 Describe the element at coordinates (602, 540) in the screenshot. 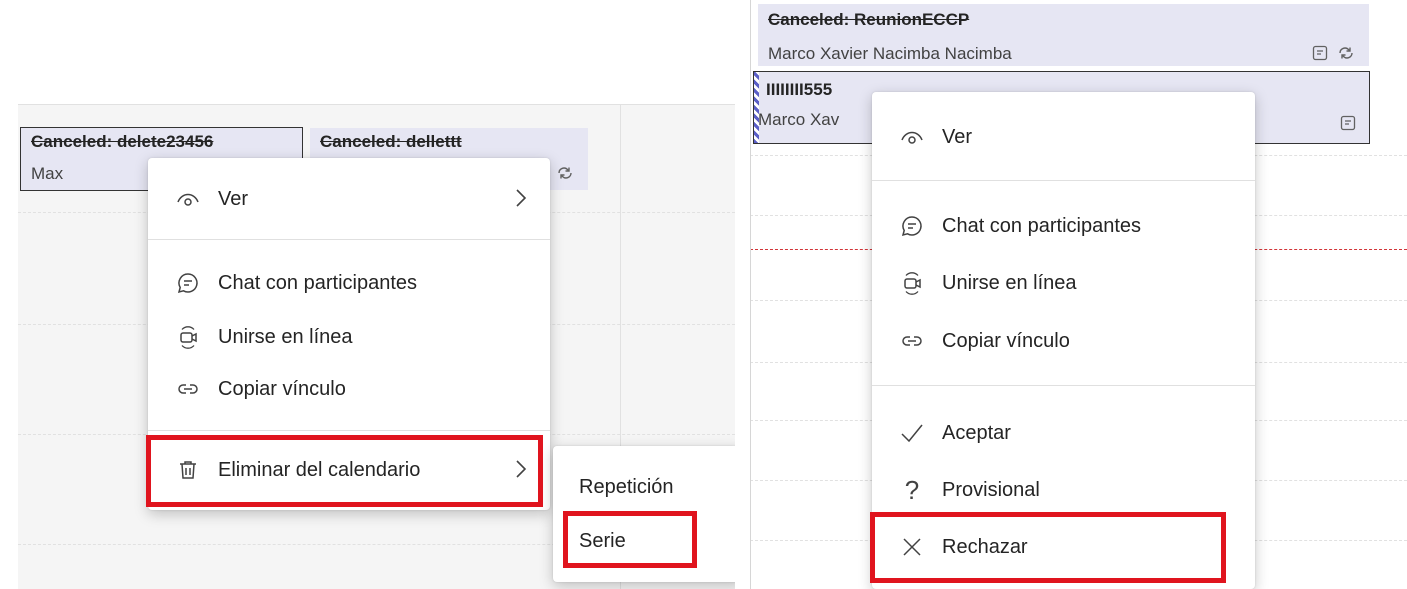

I see `submenu-item-label: Serie` at that location.